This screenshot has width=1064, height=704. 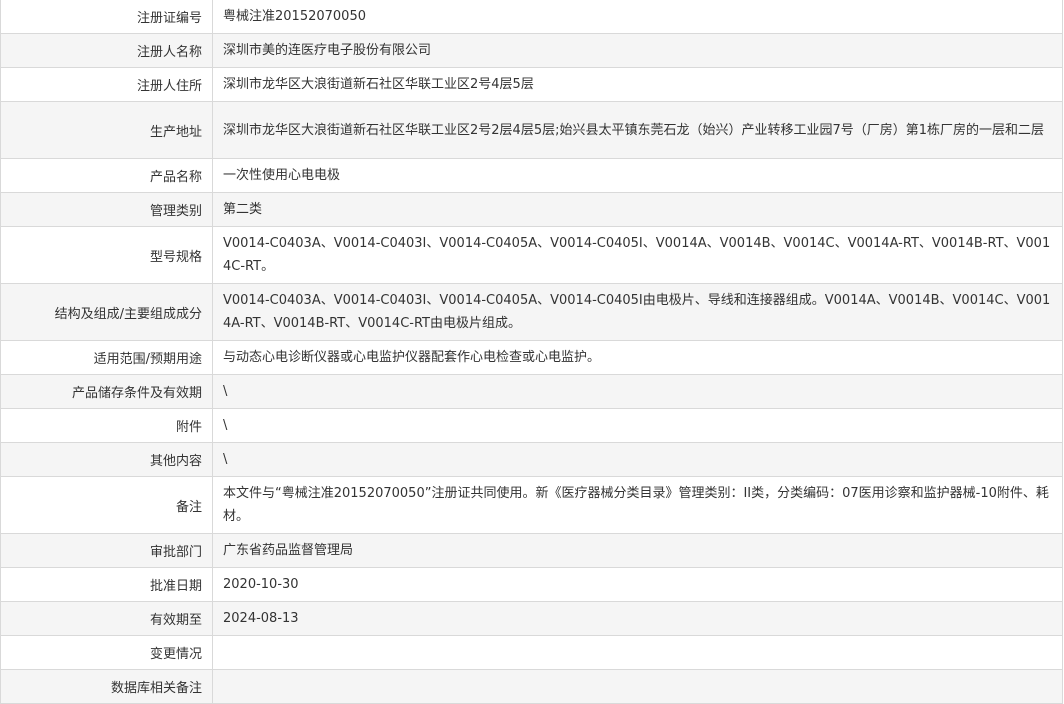 I want to click on field-value: 与动态心电诊断仪器或心电监护仪器配套作心电检查或心电监护。, so click(x=412, y=357).